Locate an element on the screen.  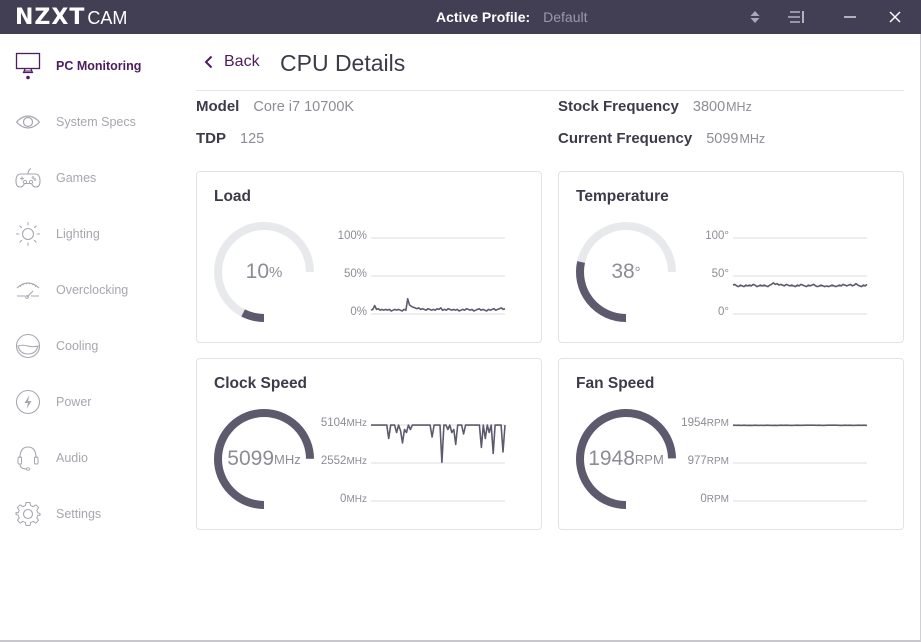
card-title: Fan Speed is located at coordinates (615, 383).